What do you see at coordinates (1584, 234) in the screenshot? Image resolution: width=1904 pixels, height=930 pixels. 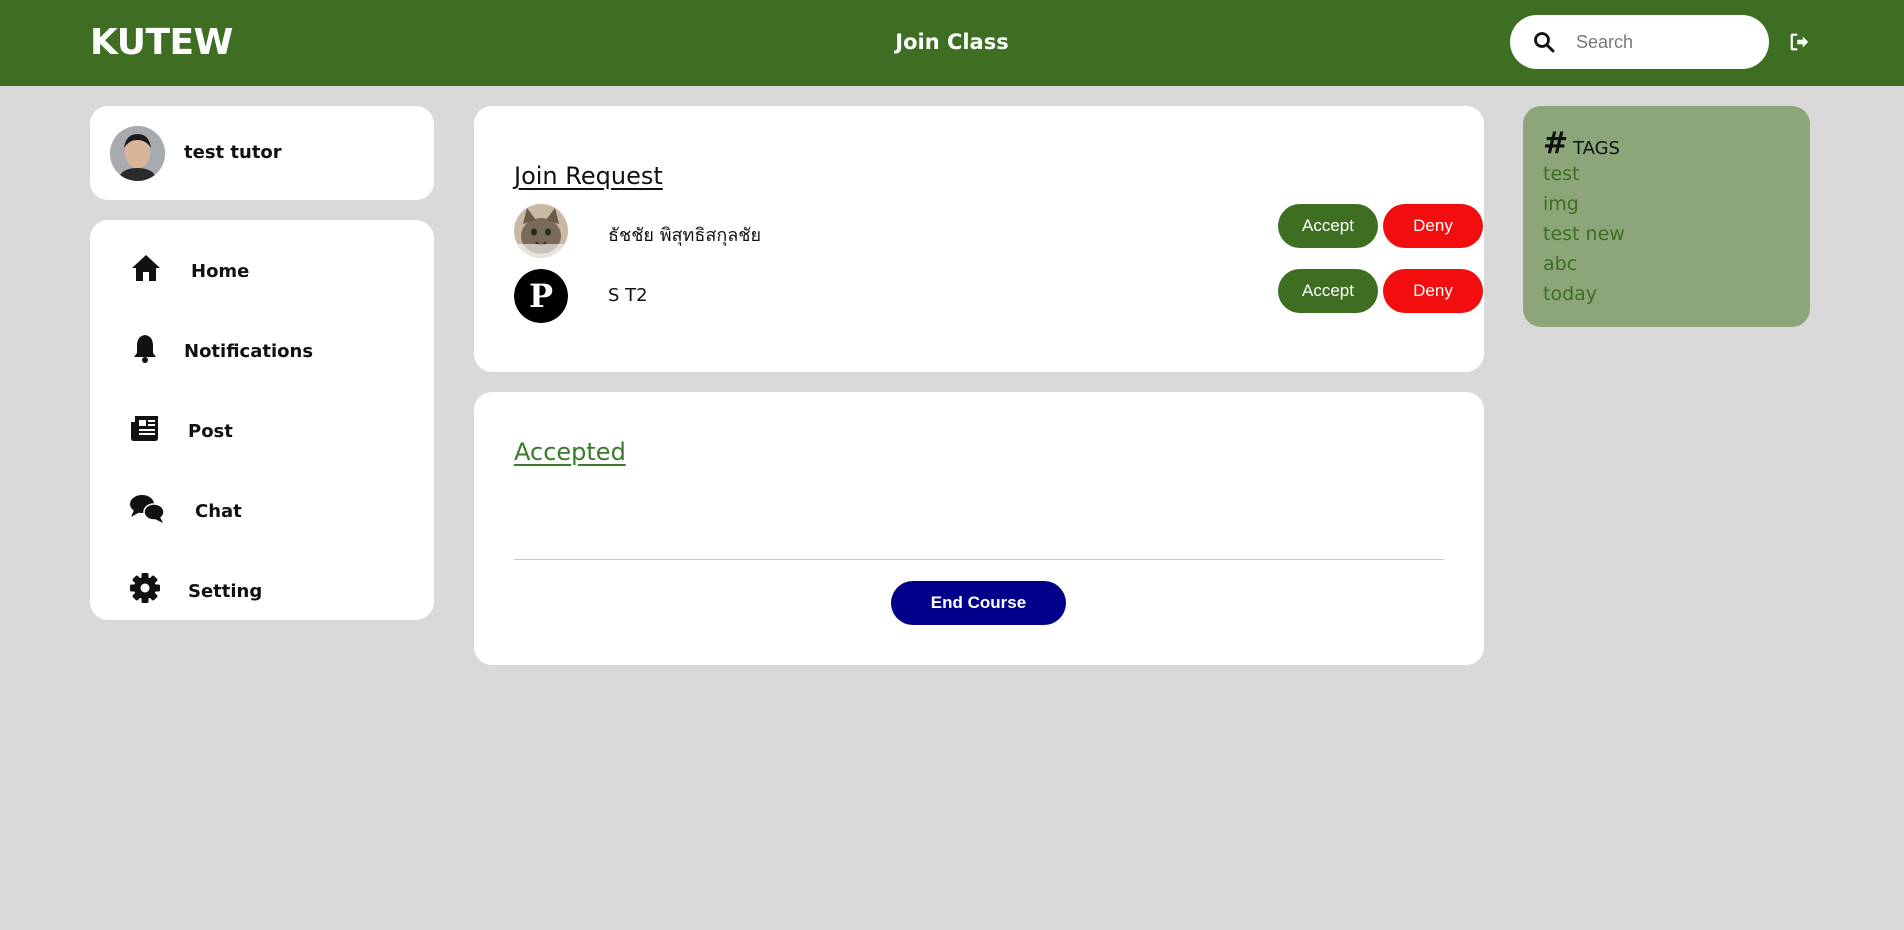 I see `tag-link: test new` at bounding box center [1584, 234].